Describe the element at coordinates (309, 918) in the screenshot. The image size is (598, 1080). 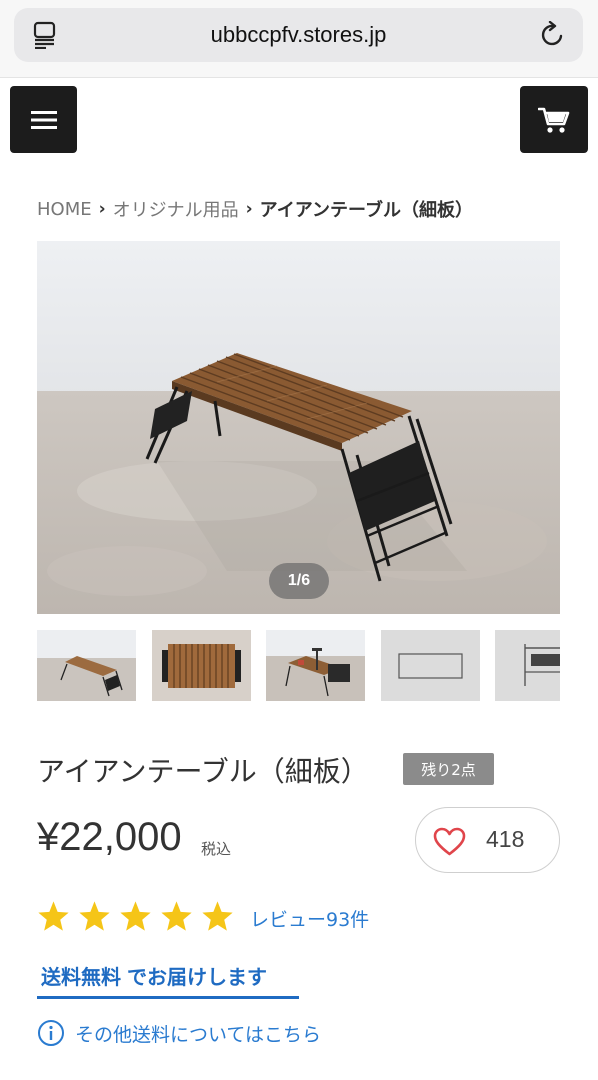
I see `review-link: レビュー93件` at that location.